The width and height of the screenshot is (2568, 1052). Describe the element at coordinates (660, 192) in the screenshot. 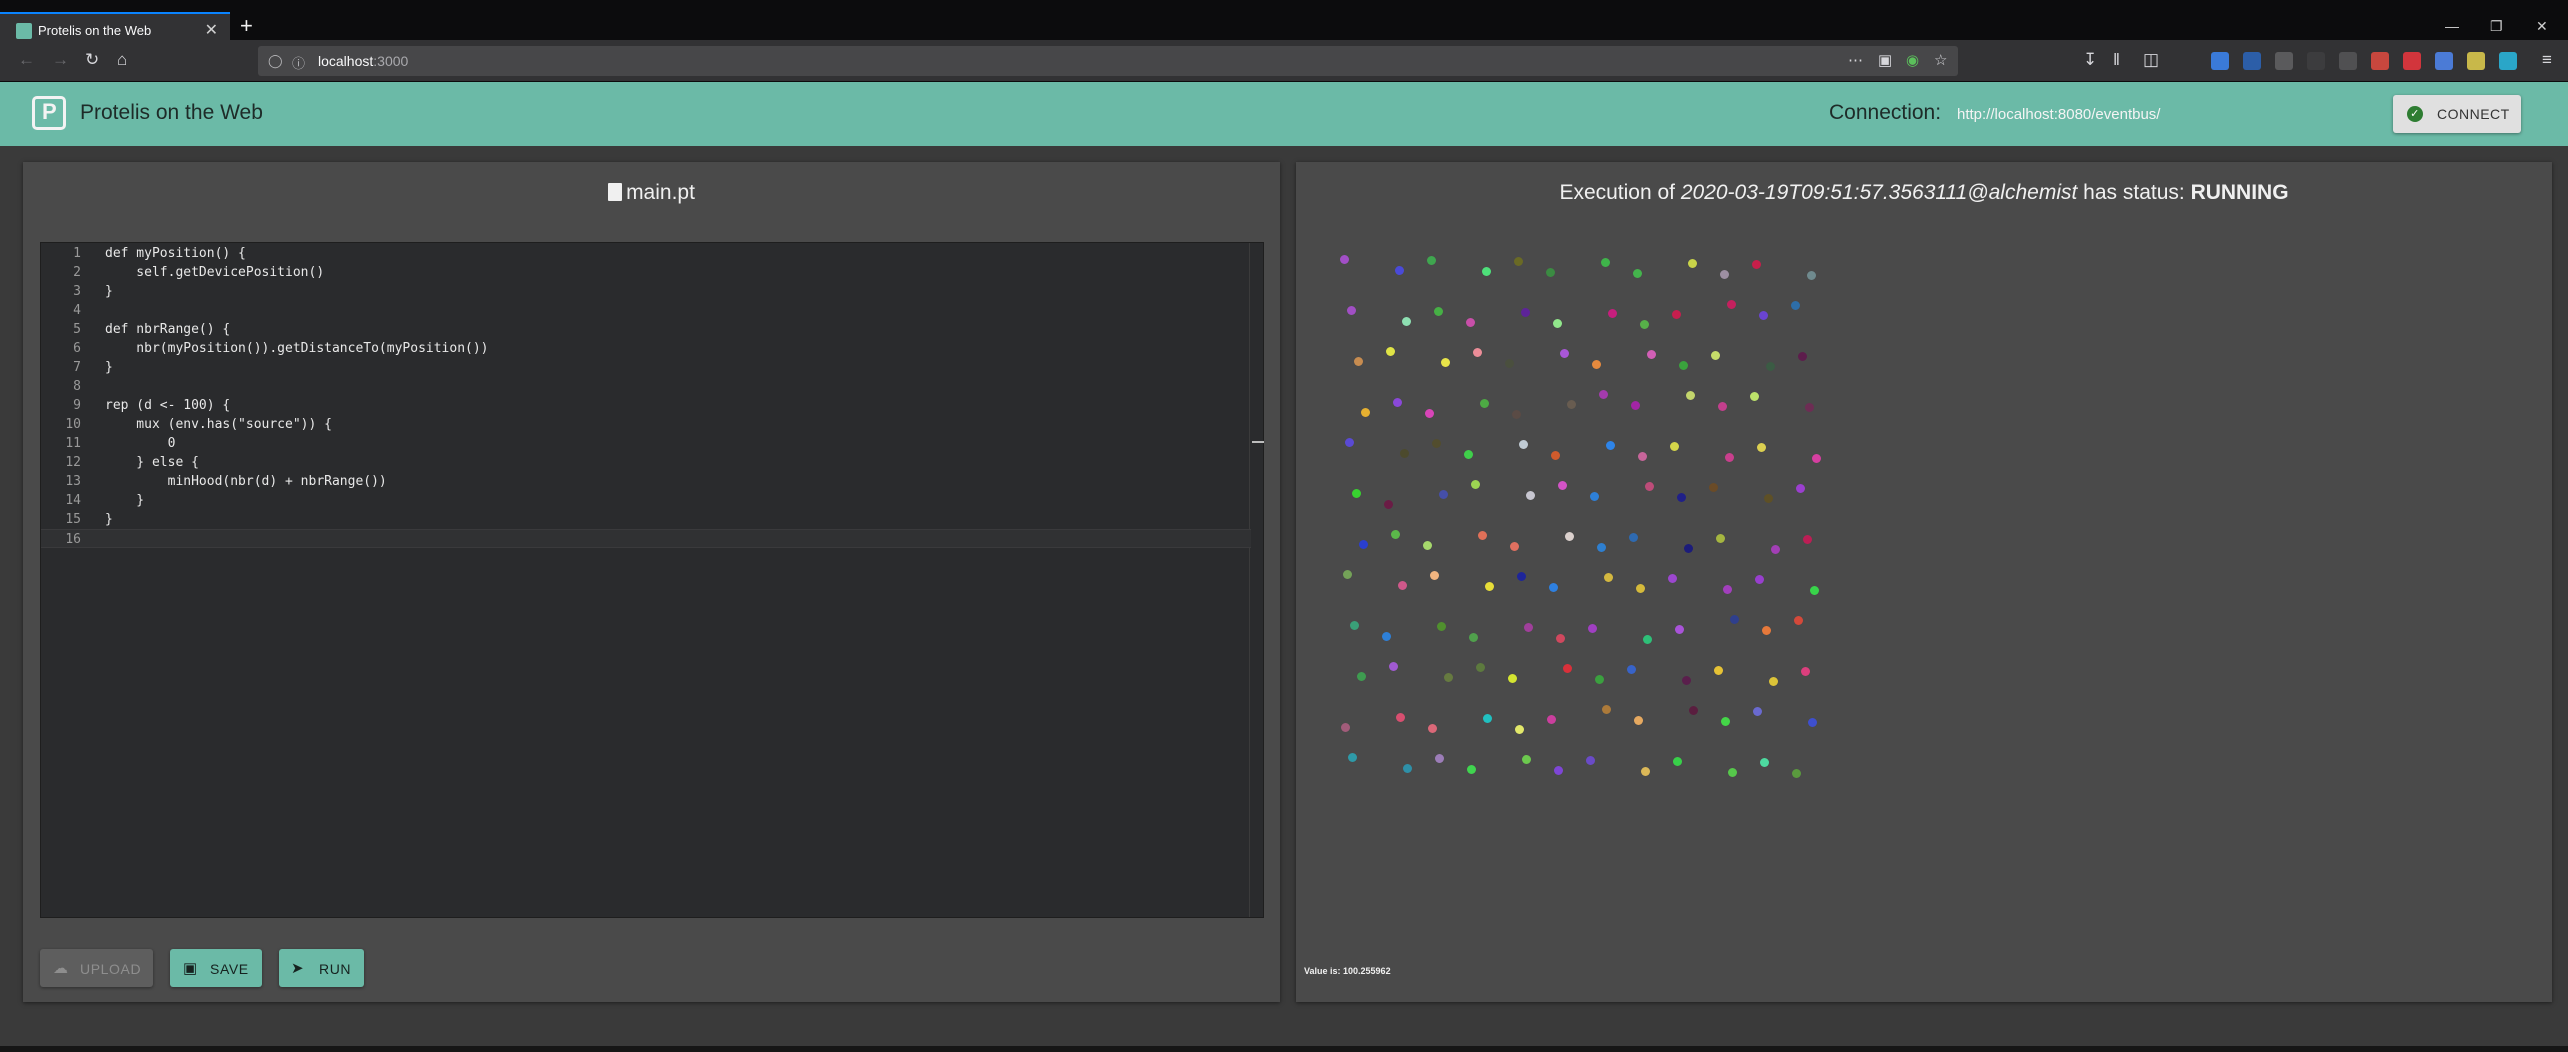

I see `filename: main.pt` at that location.